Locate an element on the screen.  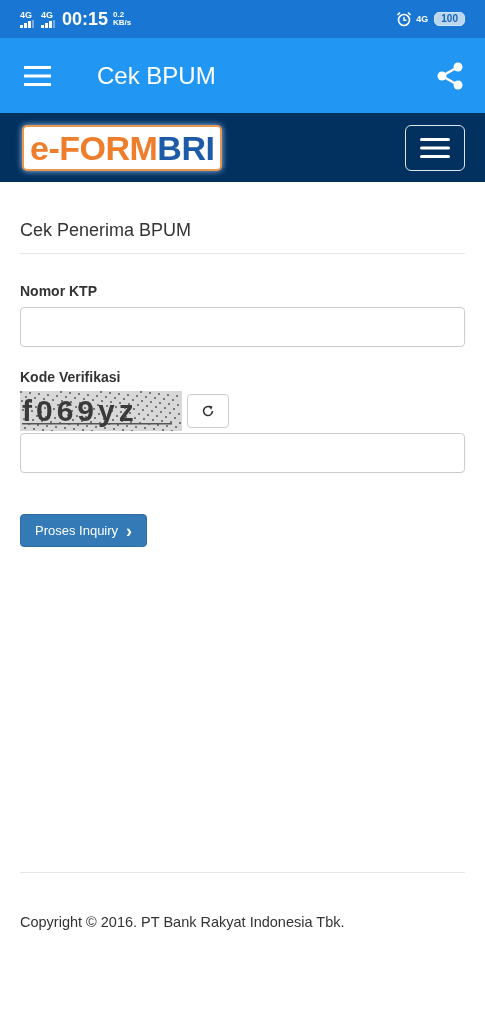
submit-button: Proses Inquiry › is located at coordinates (84, 530).